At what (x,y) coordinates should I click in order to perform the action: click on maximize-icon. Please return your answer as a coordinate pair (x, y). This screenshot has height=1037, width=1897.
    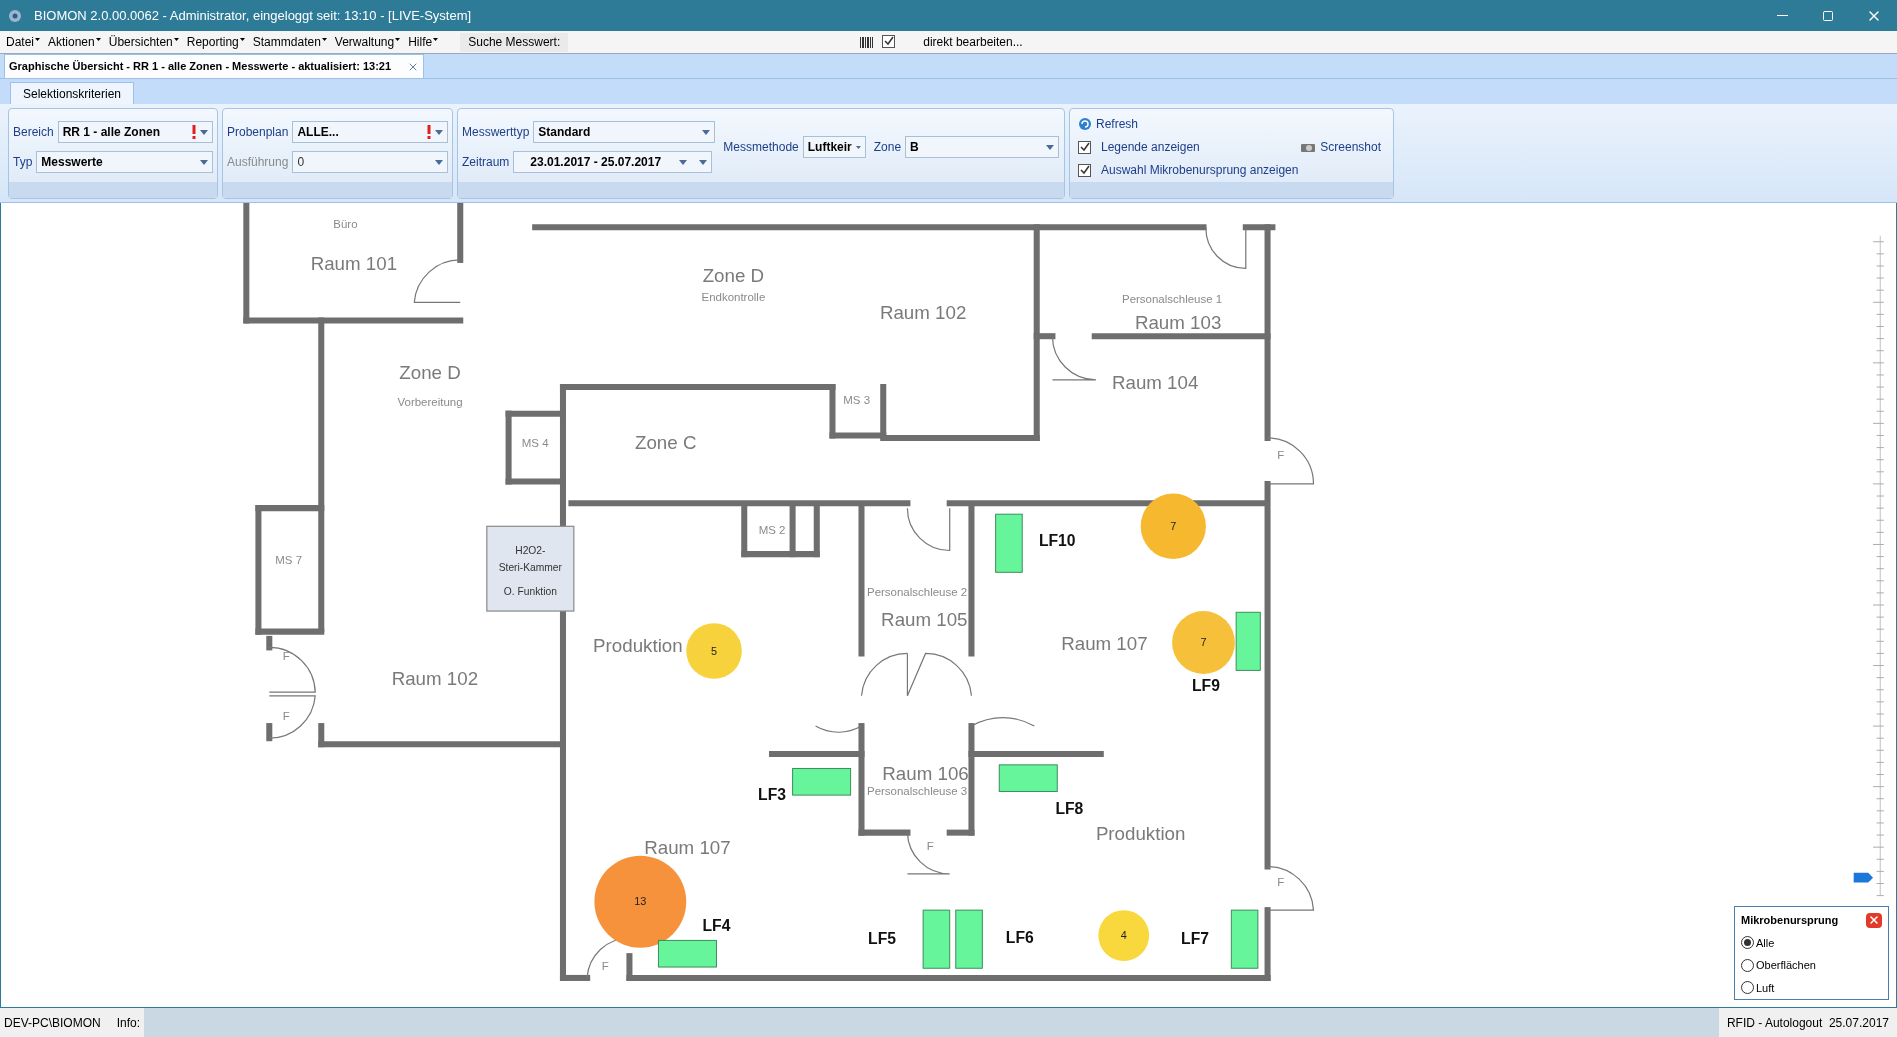
    Looking at the image, I should click on (1828, 15).